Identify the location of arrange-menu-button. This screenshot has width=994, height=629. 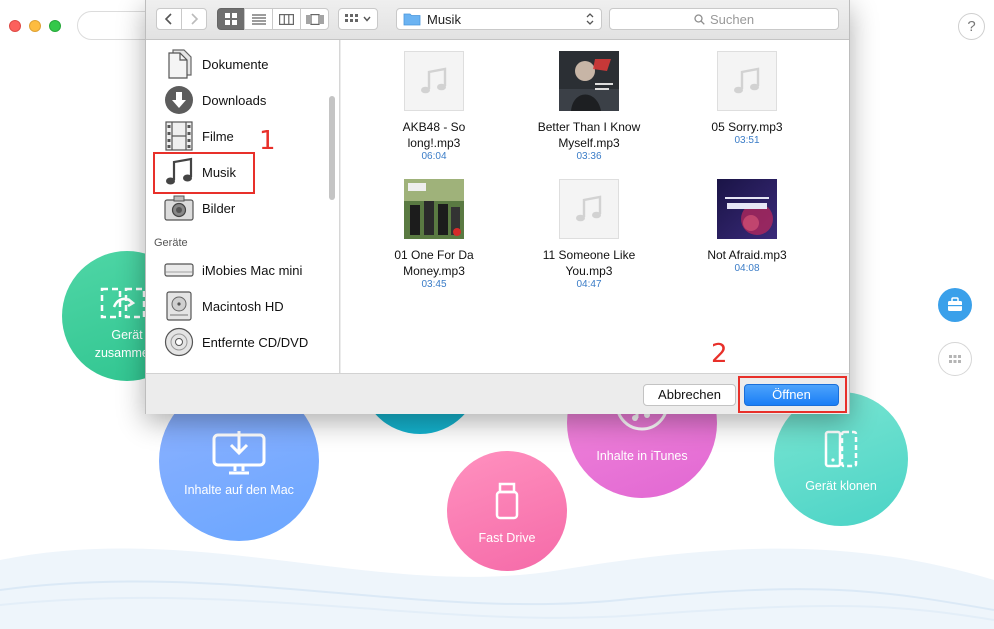
(358, 19).